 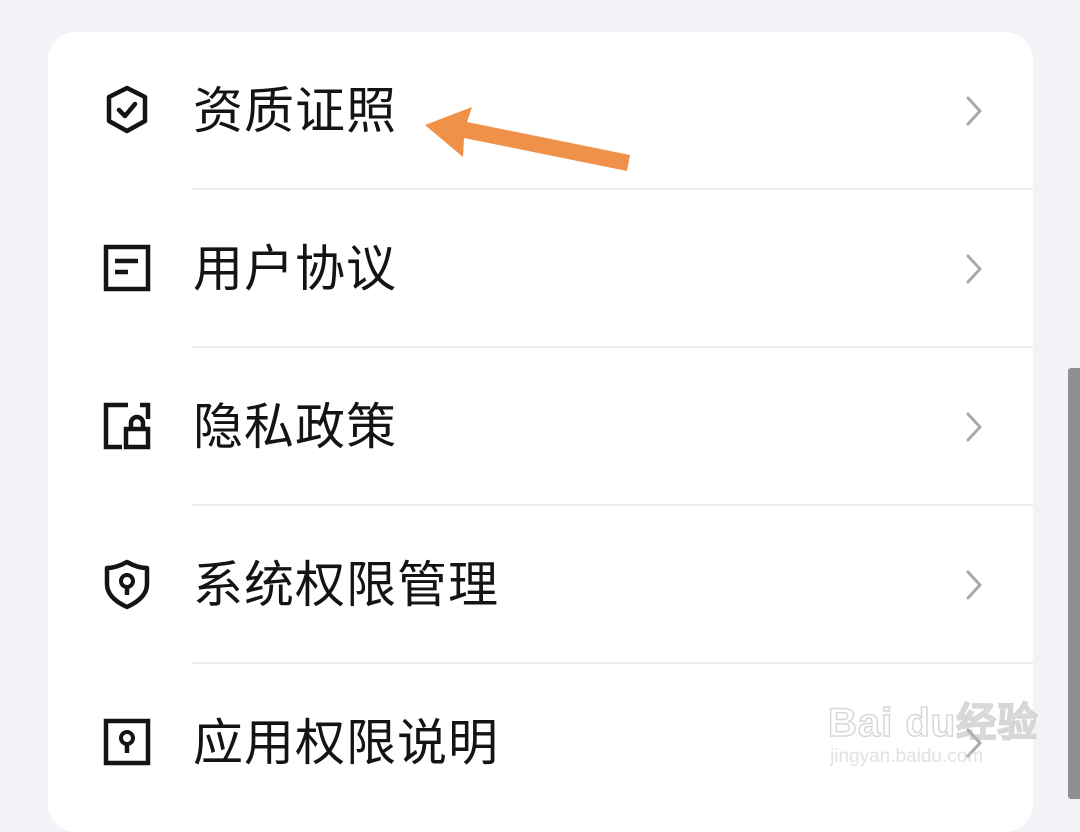 What do you see at coordinates (295, 427) in the screenshot?
I see `menu-item-label: 隐私政策` at bounding box center [295, 427].